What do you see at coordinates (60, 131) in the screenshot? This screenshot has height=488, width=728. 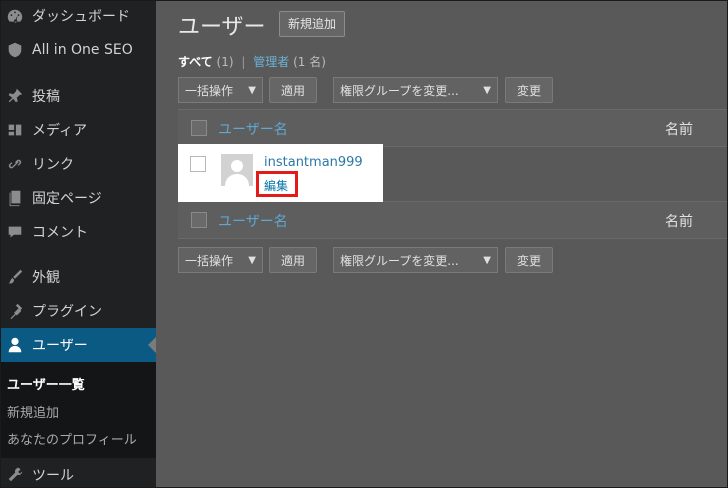 I see `sidebar-item-label: メディア` at bounding box center [60, 131].